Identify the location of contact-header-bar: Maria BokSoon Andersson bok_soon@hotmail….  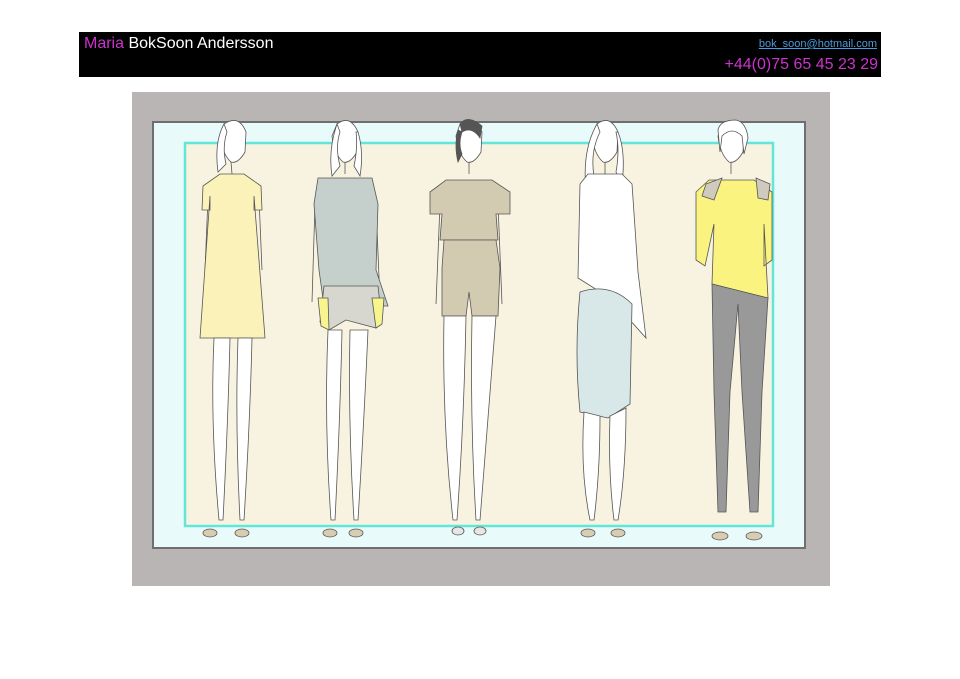
(480, 54).